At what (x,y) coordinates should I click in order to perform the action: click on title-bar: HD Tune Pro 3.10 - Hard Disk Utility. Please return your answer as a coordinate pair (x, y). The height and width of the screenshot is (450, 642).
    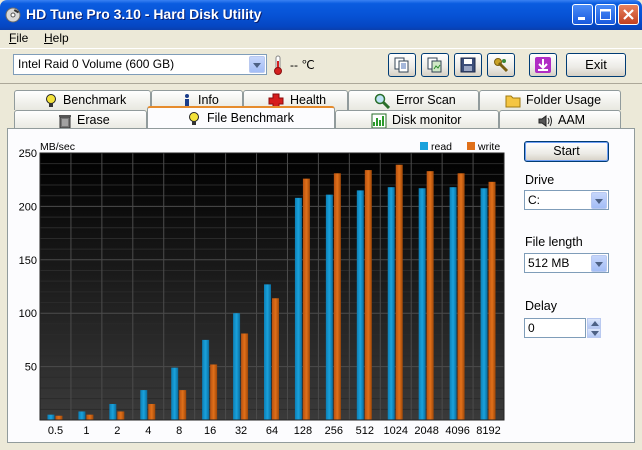
    Looking at the image, I should click on (321, 15).